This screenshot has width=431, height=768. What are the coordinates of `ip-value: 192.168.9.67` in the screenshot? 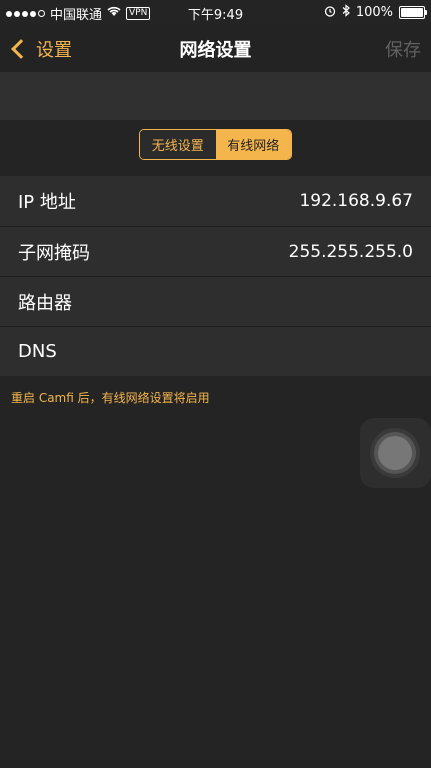 It's located at (356, 201).